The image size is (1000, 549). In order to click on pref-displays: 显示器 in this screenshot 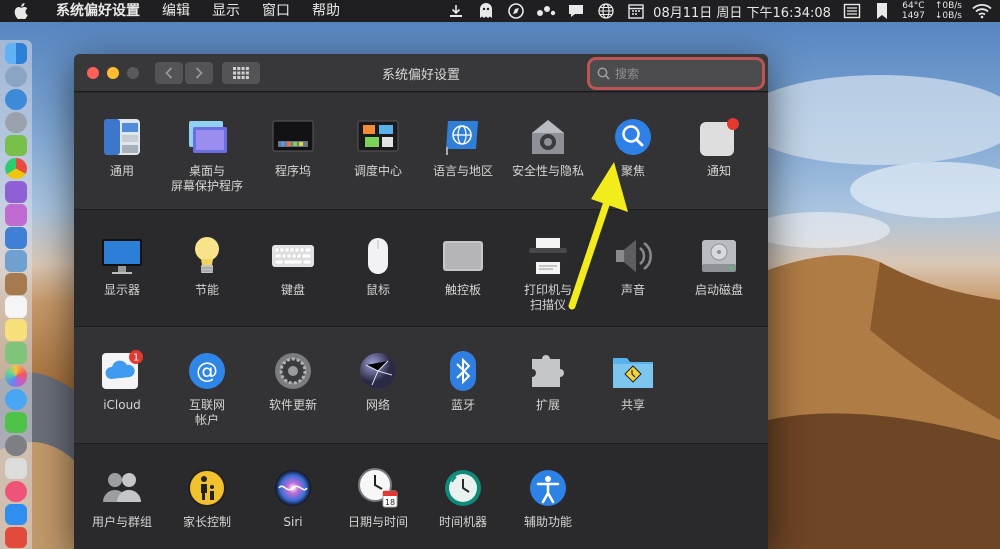, I will do `click(122, 266)`.